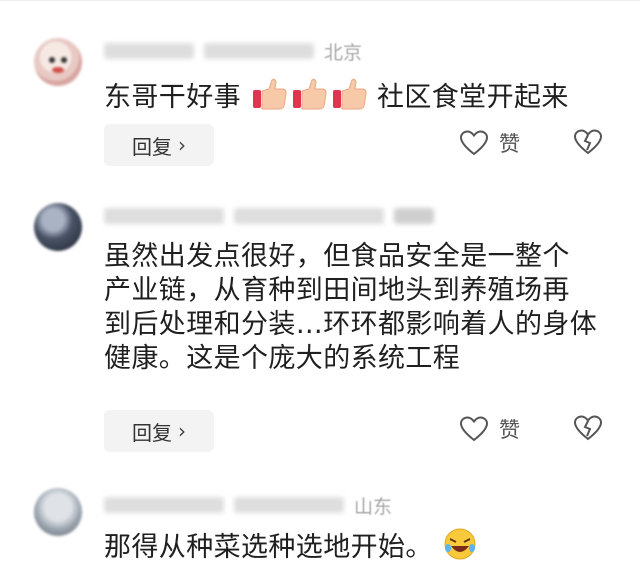  Describe the element at coordinates (268, 547) in the screenshot. I see `comment-text-part: 那得从种菜选种选地开始。` at that location.